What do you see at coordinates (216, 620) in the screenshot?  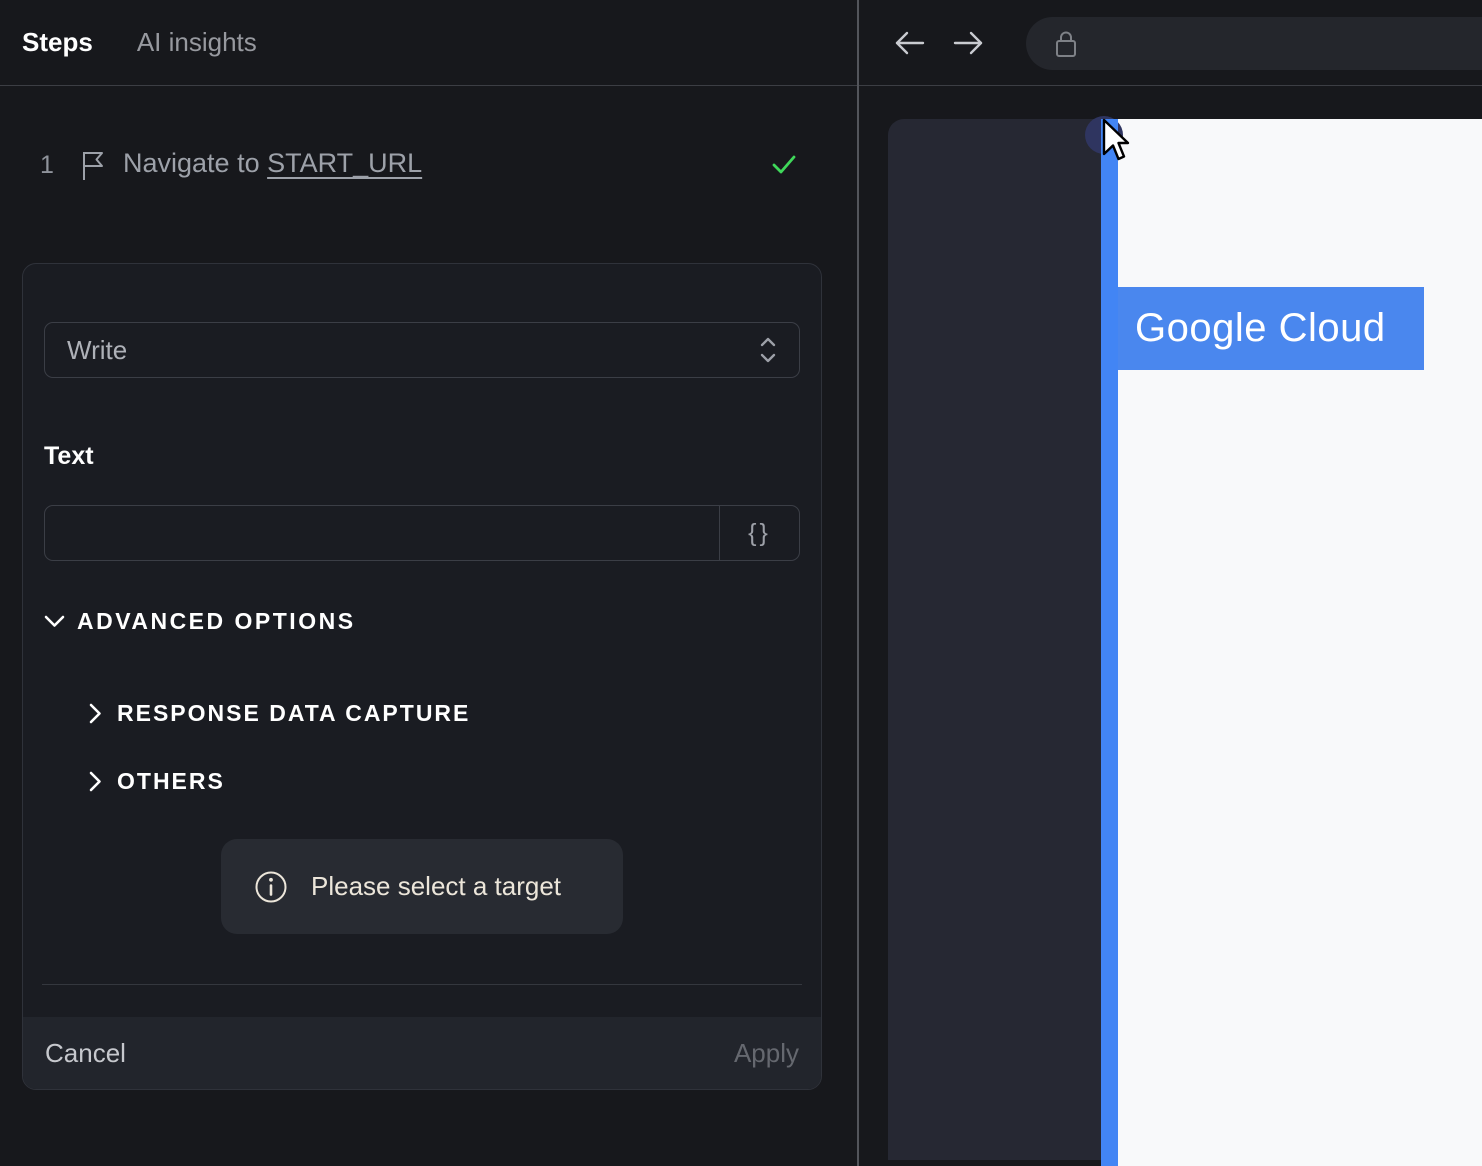 I see `advanced-options-label: ADVANCED OPTIONS` at bounding box center [216, 620].